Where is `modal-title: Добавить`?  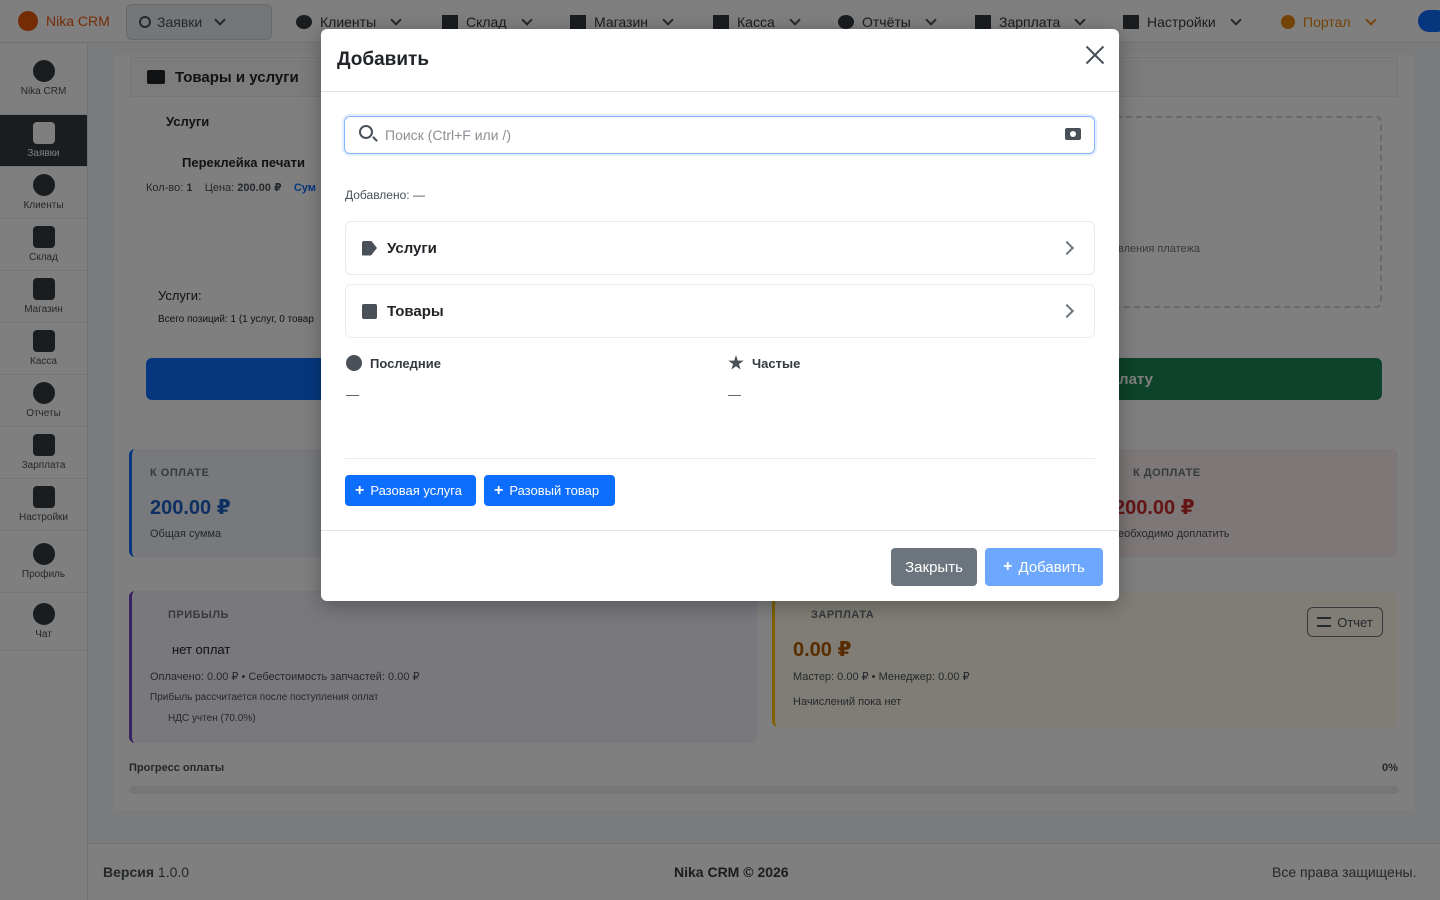 modal-title: Добавить is located at coordinates (383, 59).